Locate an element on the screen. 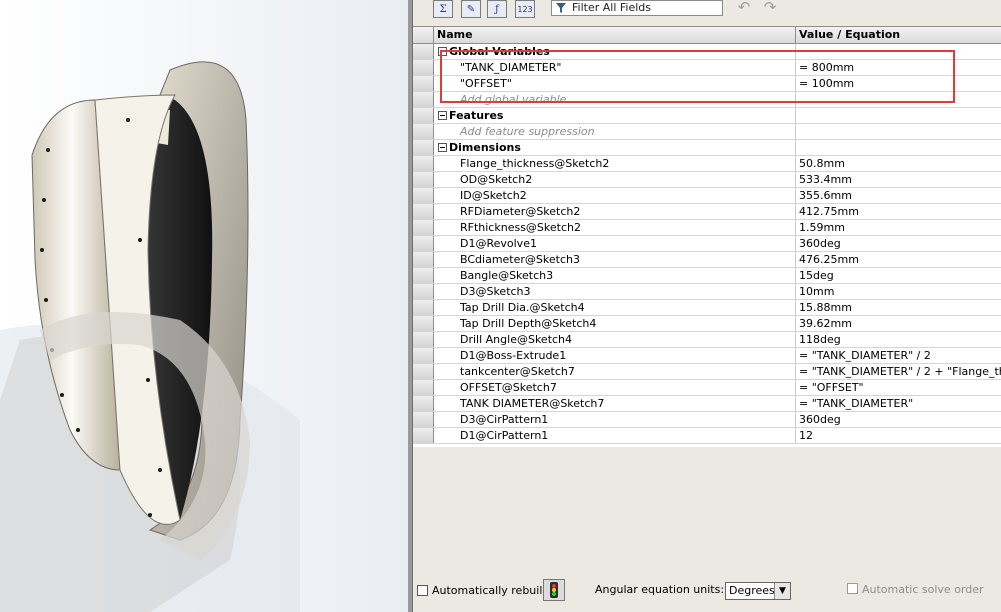 The width and height of the screenshot is (1001, 612). value-cell: 15.88mm is located at coordinates (898, 307).